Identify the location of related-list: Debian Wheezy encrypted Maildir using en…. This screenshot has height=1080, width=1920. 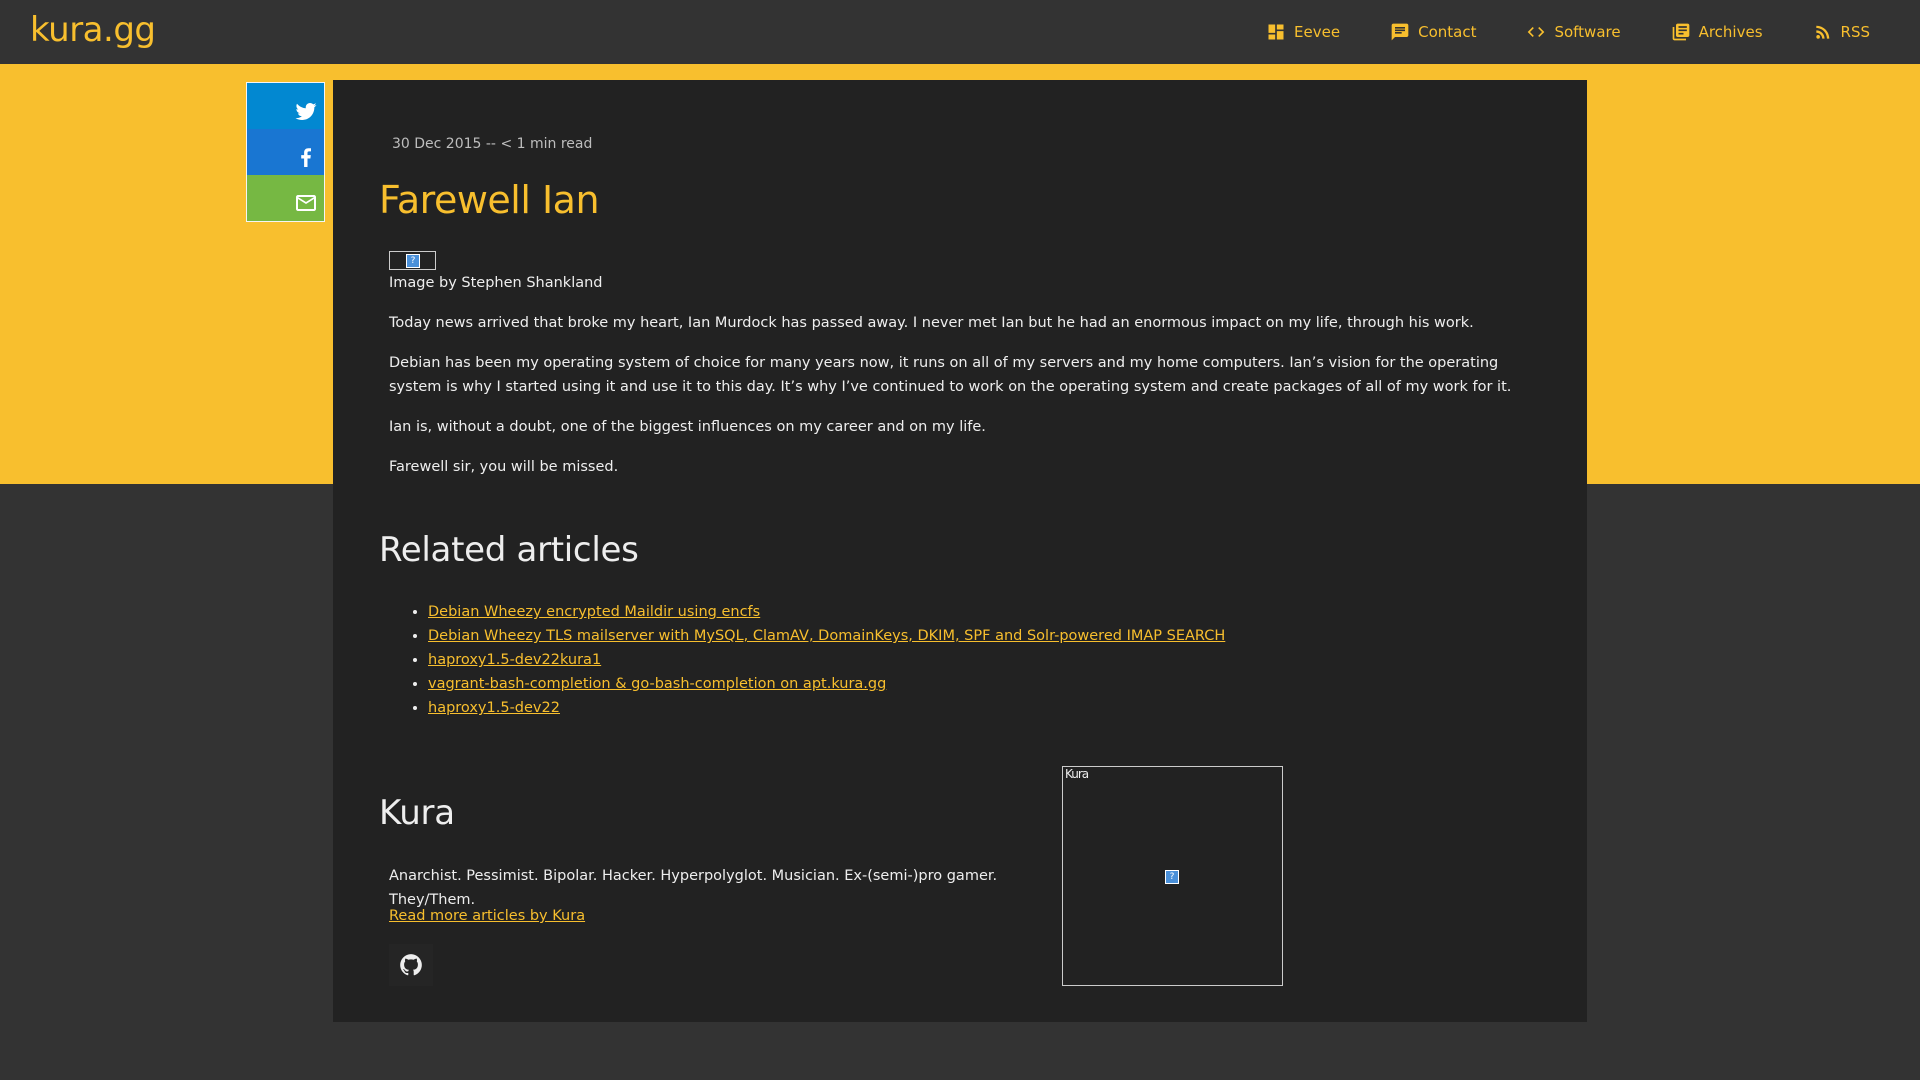
(826, 660).